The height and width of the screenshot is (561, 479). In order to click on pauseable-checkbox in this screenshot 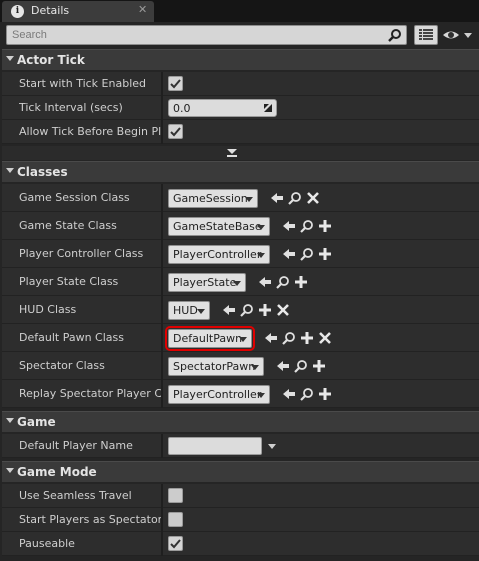, I will do `click(175, 543)`.